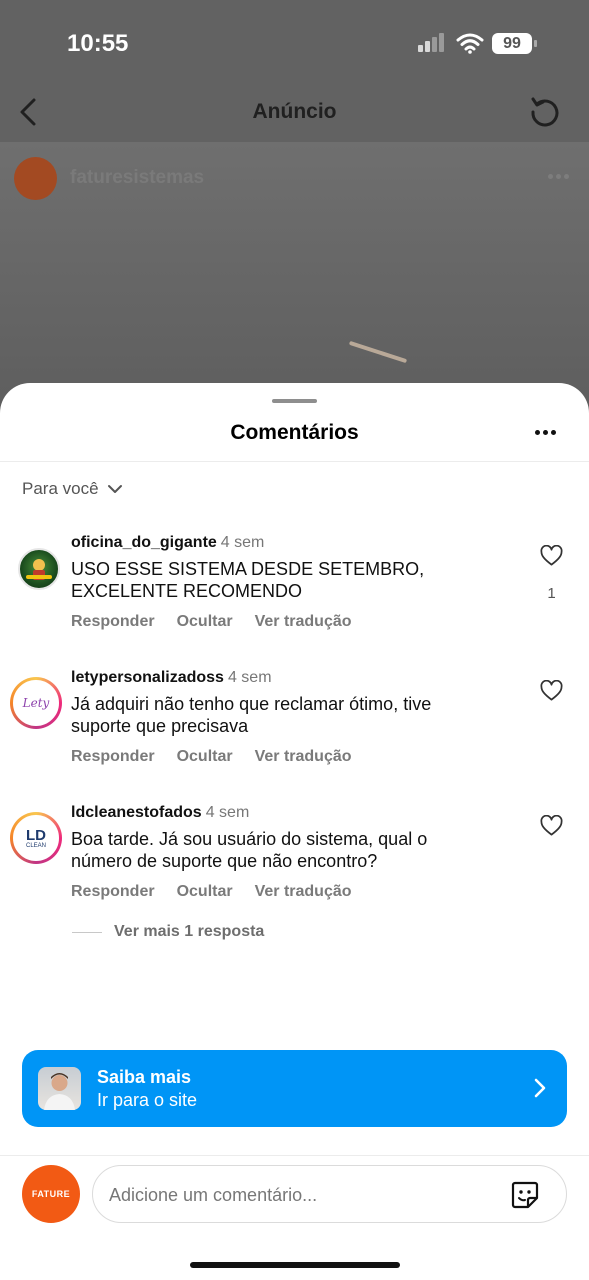 This screenshot has width=589, height=1280. I want to click on cellular-signal-icon, so click(433, 43).